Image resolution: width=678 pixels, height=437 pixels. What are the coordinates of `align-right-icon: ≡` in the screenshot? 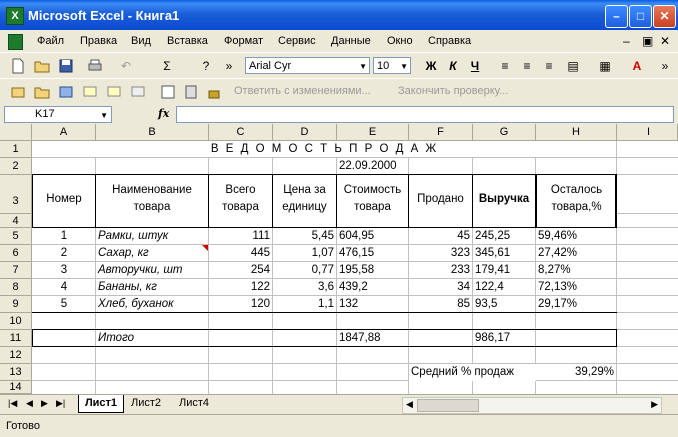 It's located at (549, 66).